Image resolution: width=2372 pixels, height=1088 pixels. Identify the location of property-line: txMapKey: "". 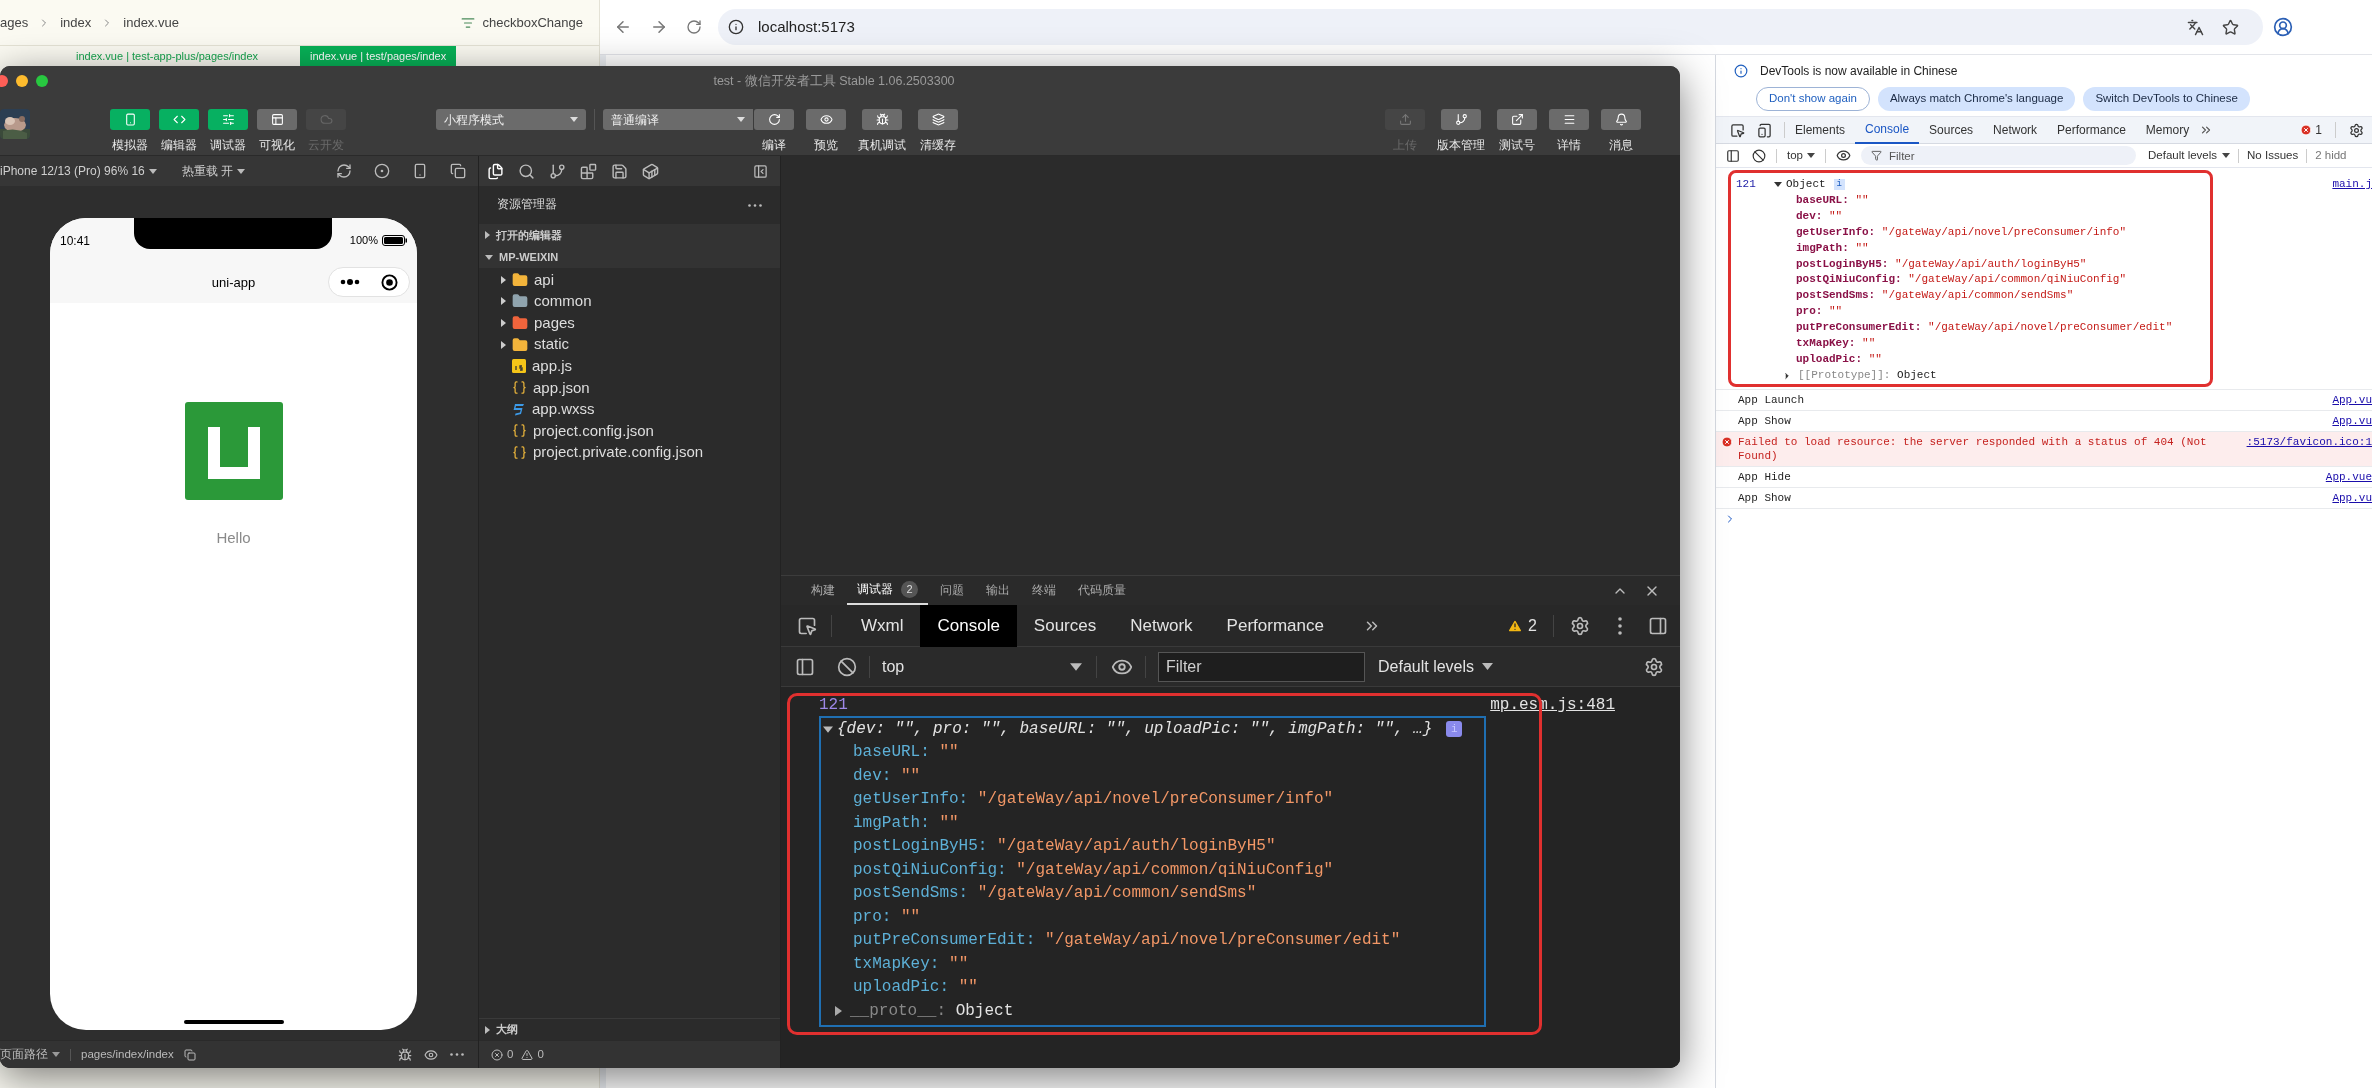
(1836, 344).